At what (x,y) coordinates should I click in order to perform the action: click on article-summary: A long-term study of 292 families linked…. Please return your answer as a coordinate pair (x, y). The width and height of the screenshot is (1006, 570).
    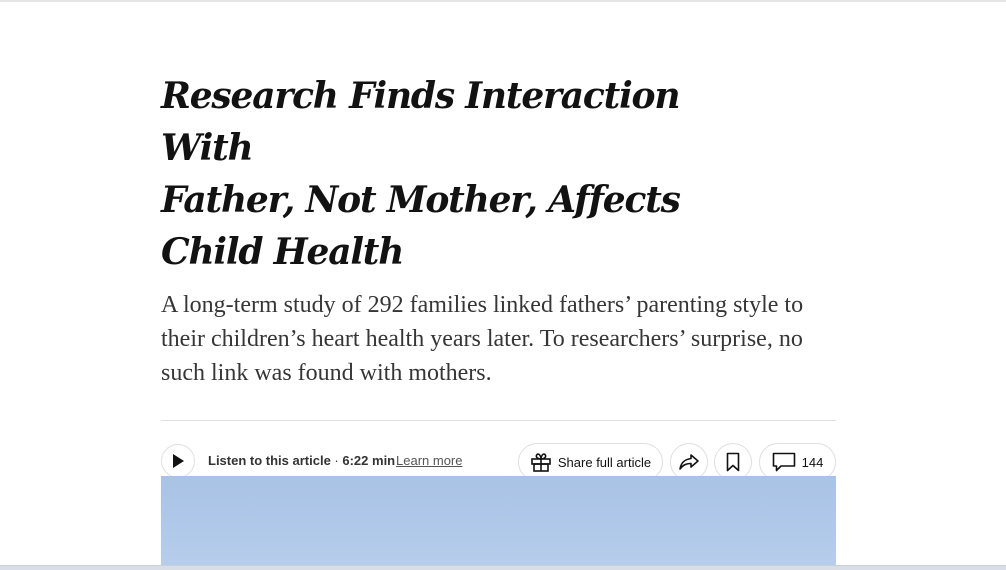
    Looking at the image, I should click on (482, 339).